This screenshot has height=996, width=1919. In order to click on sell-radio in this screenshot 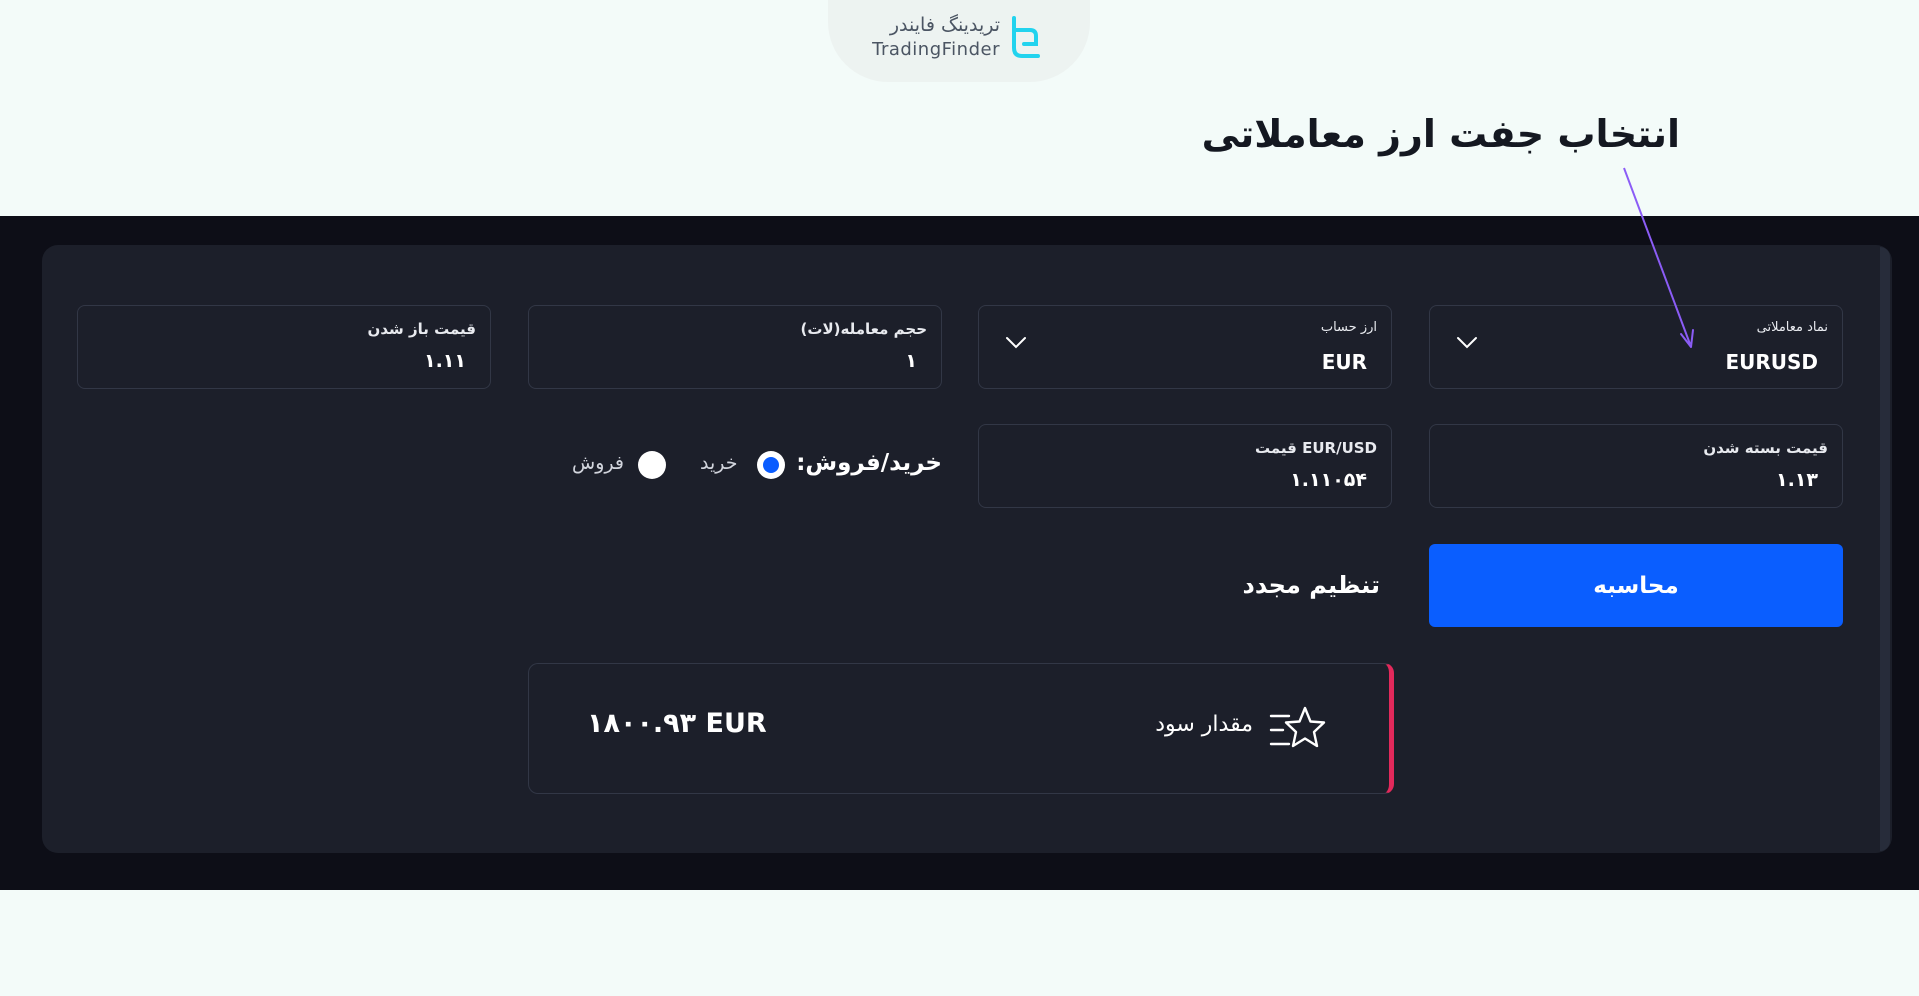, I will do `click(652, 465)`.